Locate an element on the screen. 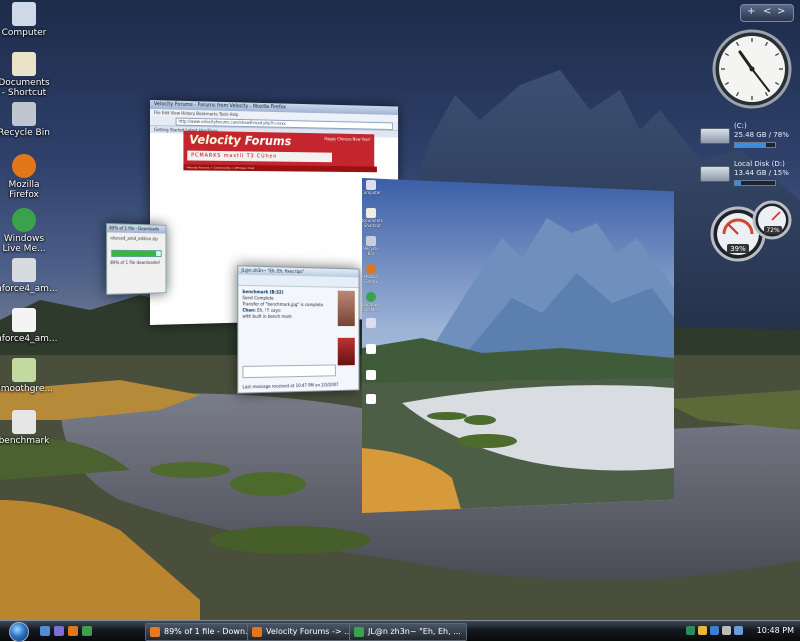  messenger-quicklaunch-icon is located at coordinates (87, 631).